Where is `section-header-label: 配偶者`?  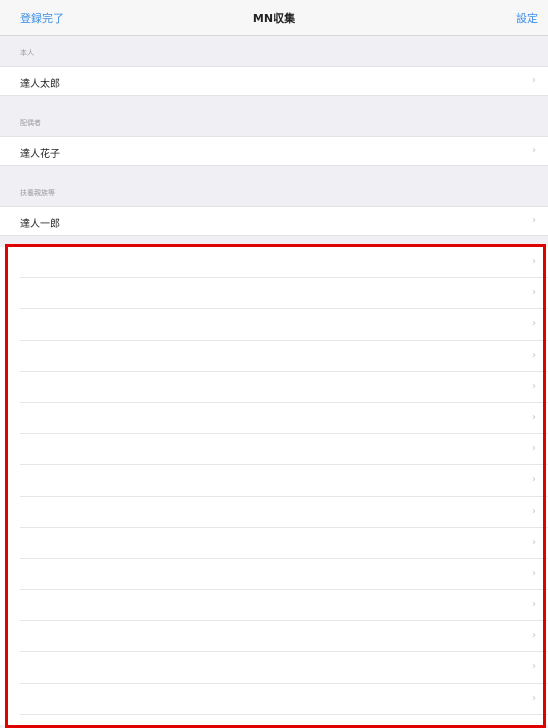 section-header-label: 配偶者 is located at coordinates (30, 123).